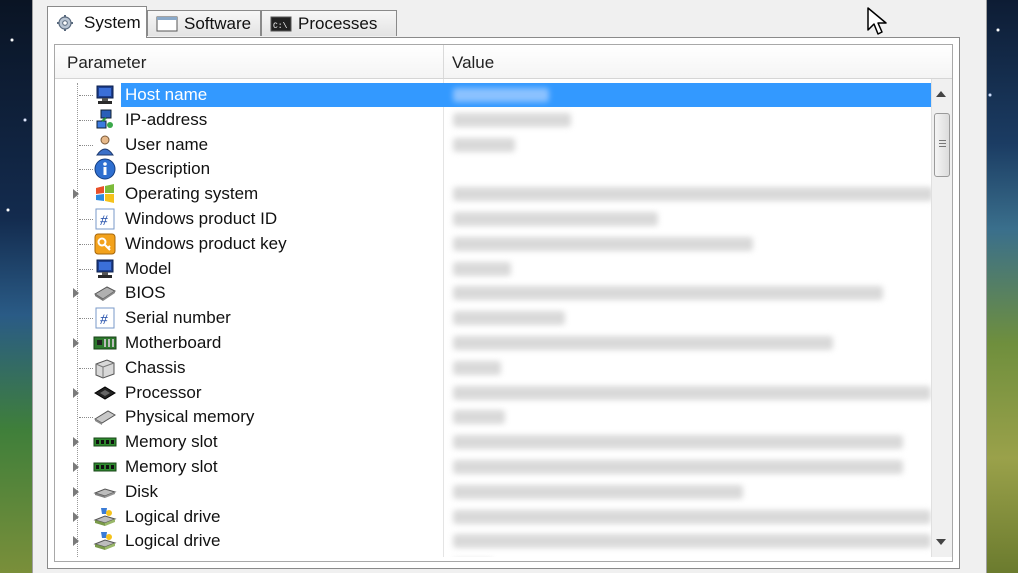 Image resolution: width=1018 pixels, height=573 pixels. What do you see at coordinates (473, 63) in the screenshot?
I see `column-header-value: Value` at bounding box center [473, 63].